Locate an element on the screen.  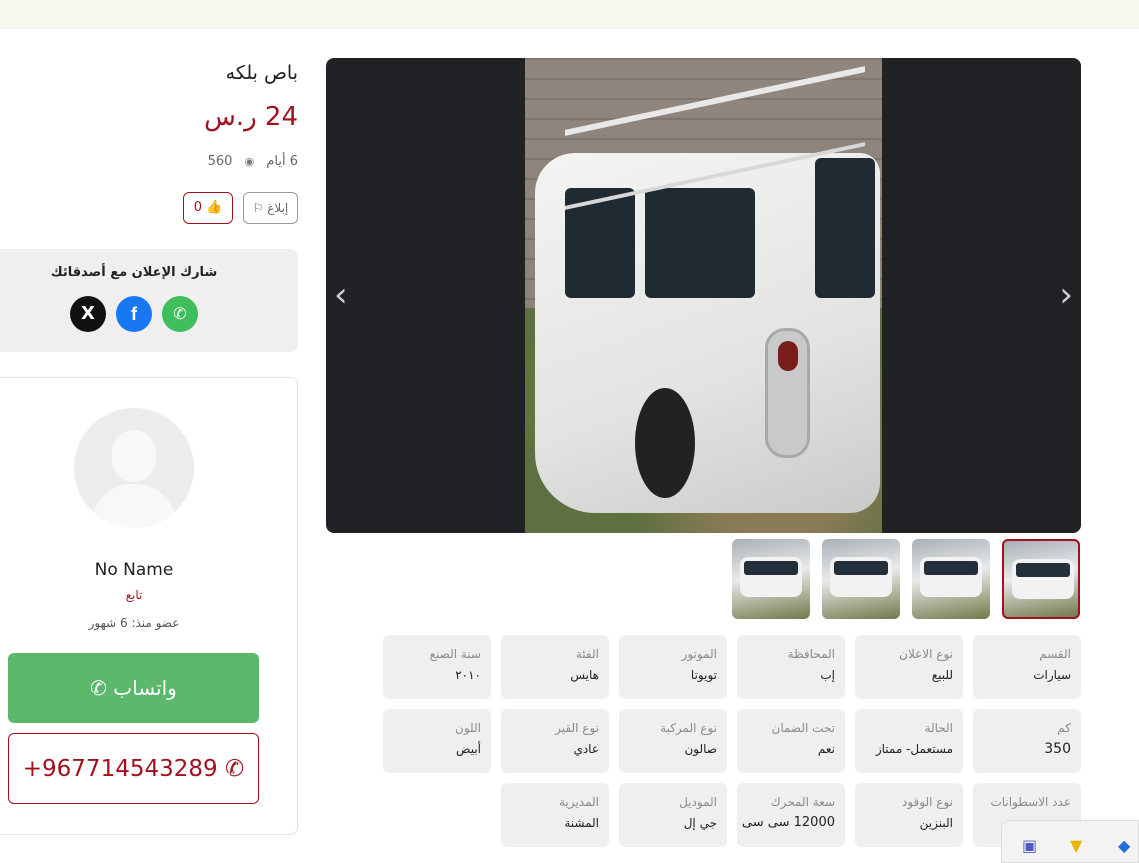
spec-value: ٢٠١٠ is located at coordinates (468, 675).